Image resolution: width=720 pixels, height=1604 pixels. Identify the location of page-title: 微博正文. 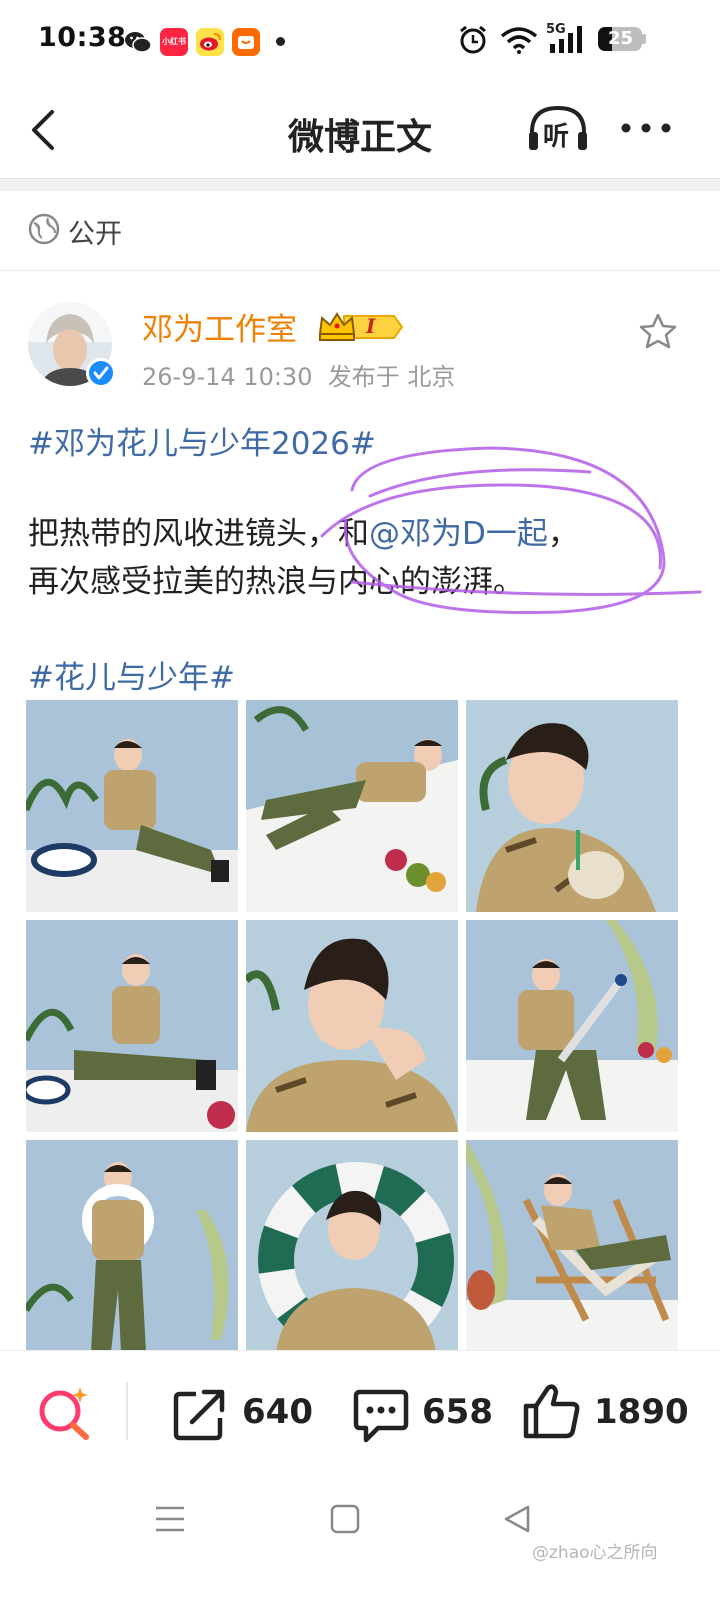
(359, 137).